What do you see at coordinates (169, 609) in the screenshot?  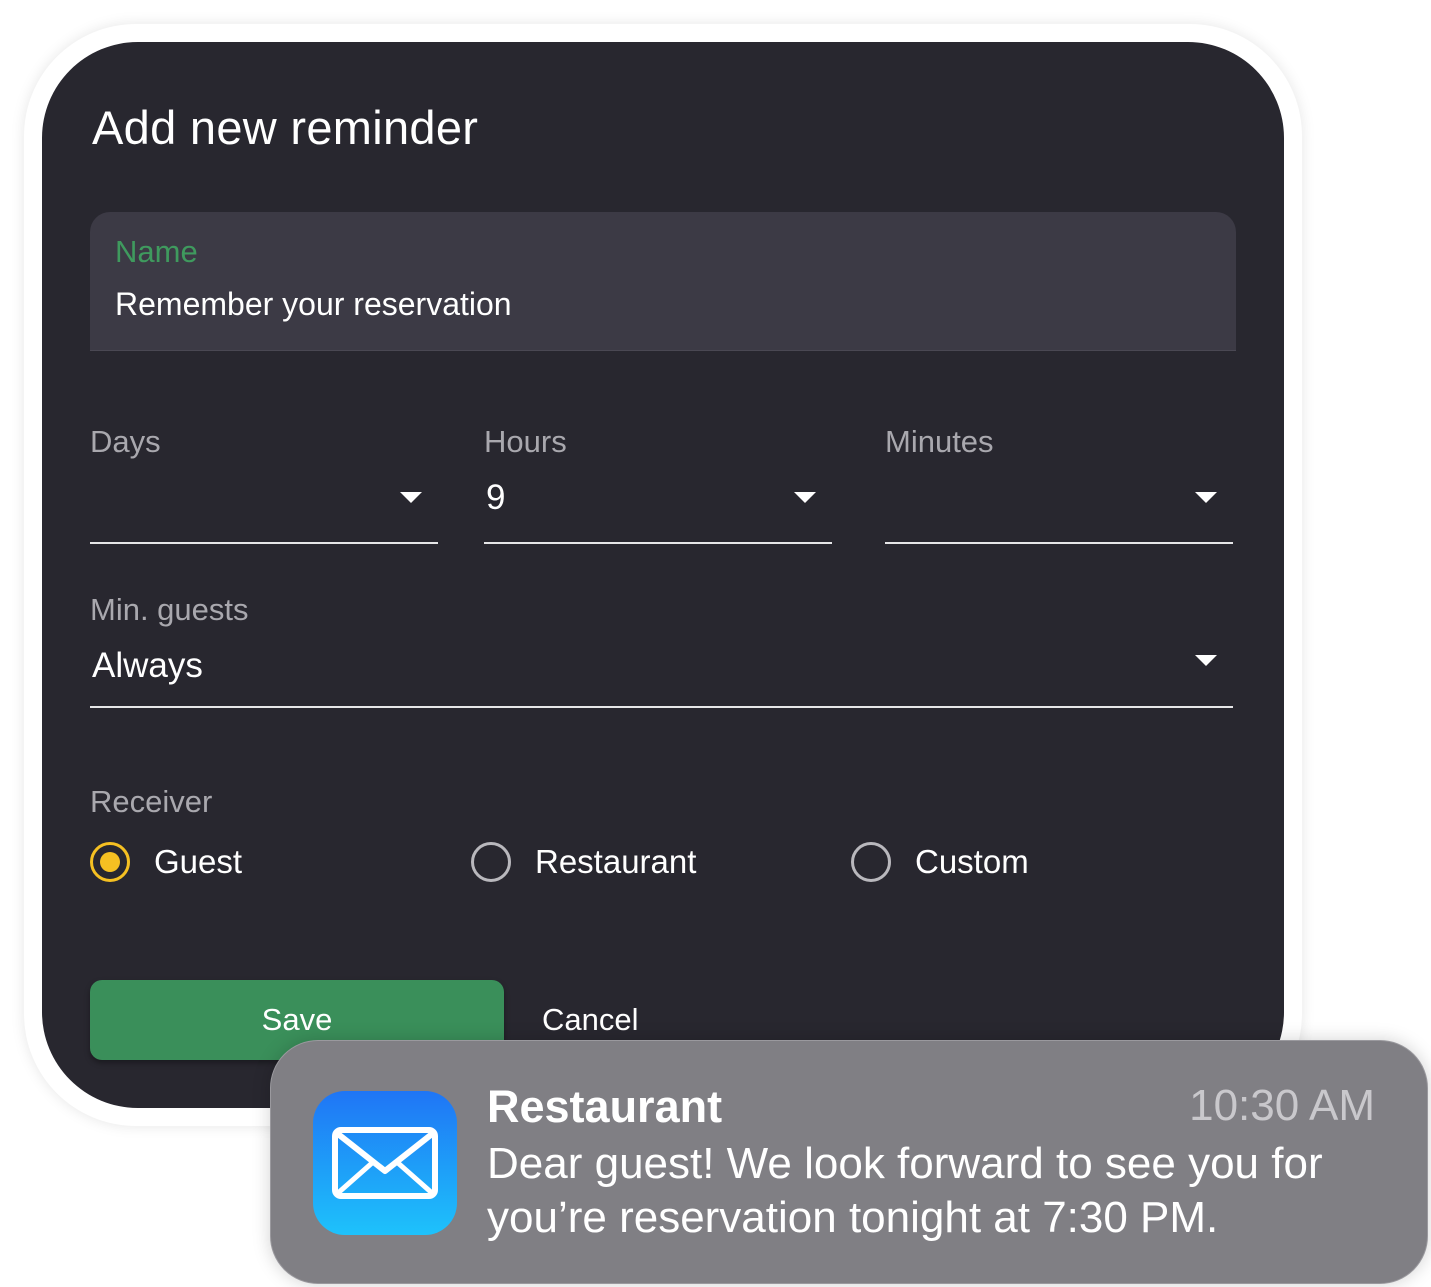 I see `min-guests-label: Min. guests` at bounding box center [169, 609].